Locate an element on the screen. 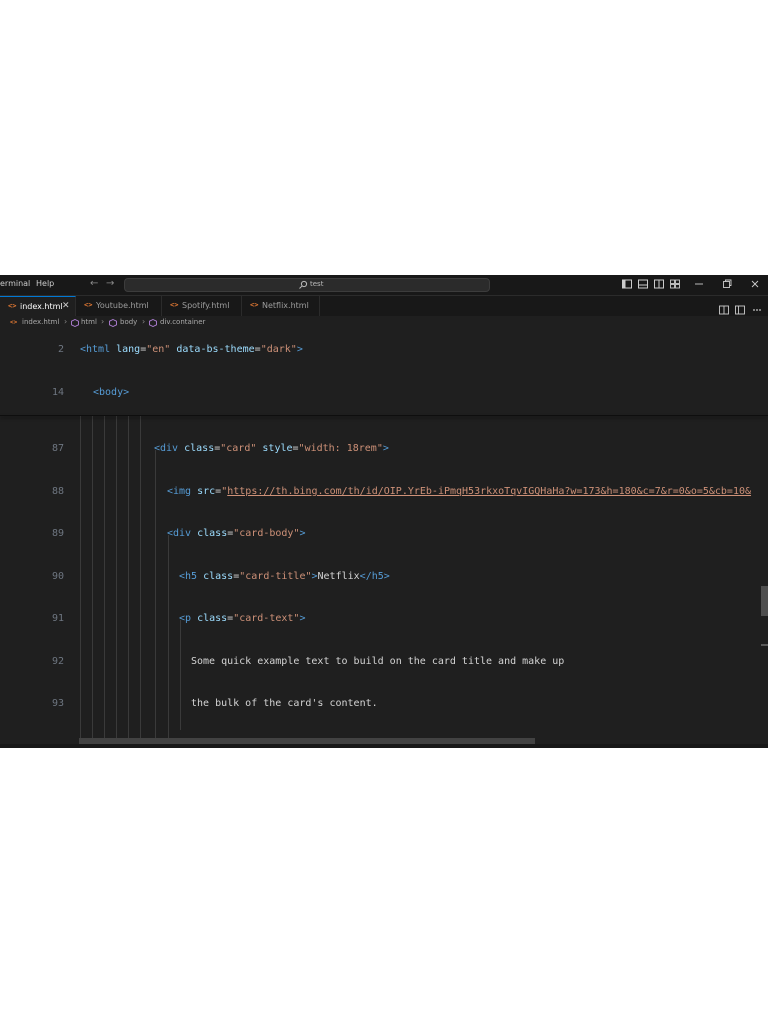 The width and height of the screenshot is (768, 1024). tab-index-html: <> index.html ✕ is located at coordinates (38, 306).